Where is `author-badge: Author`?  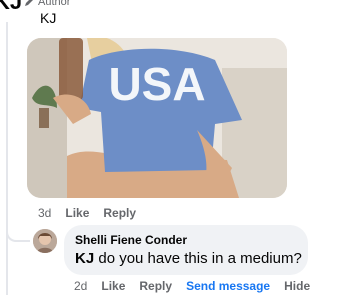 author-badge: Author is located at coordinates (47, 4).